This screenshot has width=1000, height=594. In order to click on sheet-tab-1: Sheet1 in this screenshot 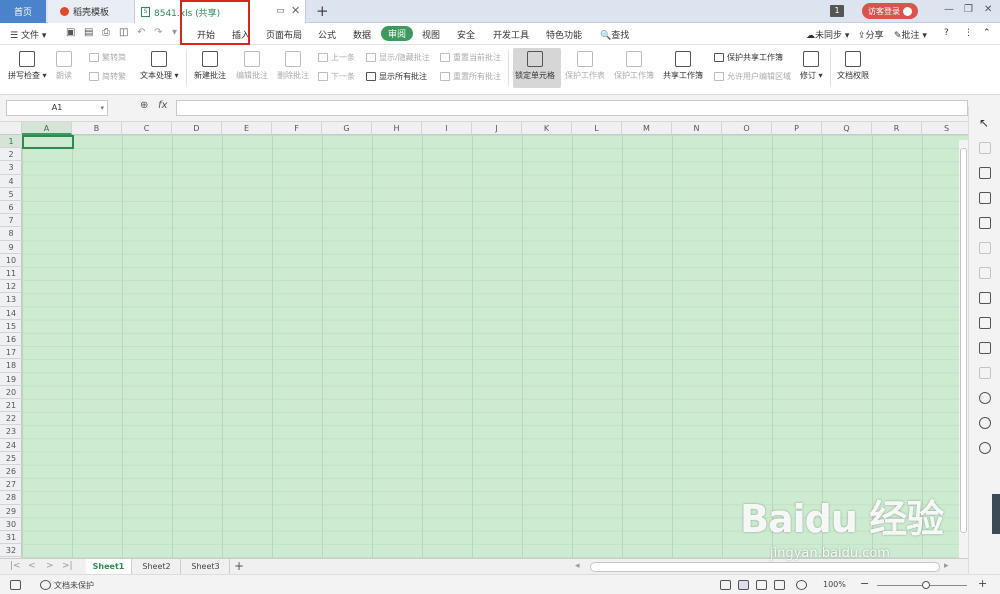, I will do `click(109, 567)`.